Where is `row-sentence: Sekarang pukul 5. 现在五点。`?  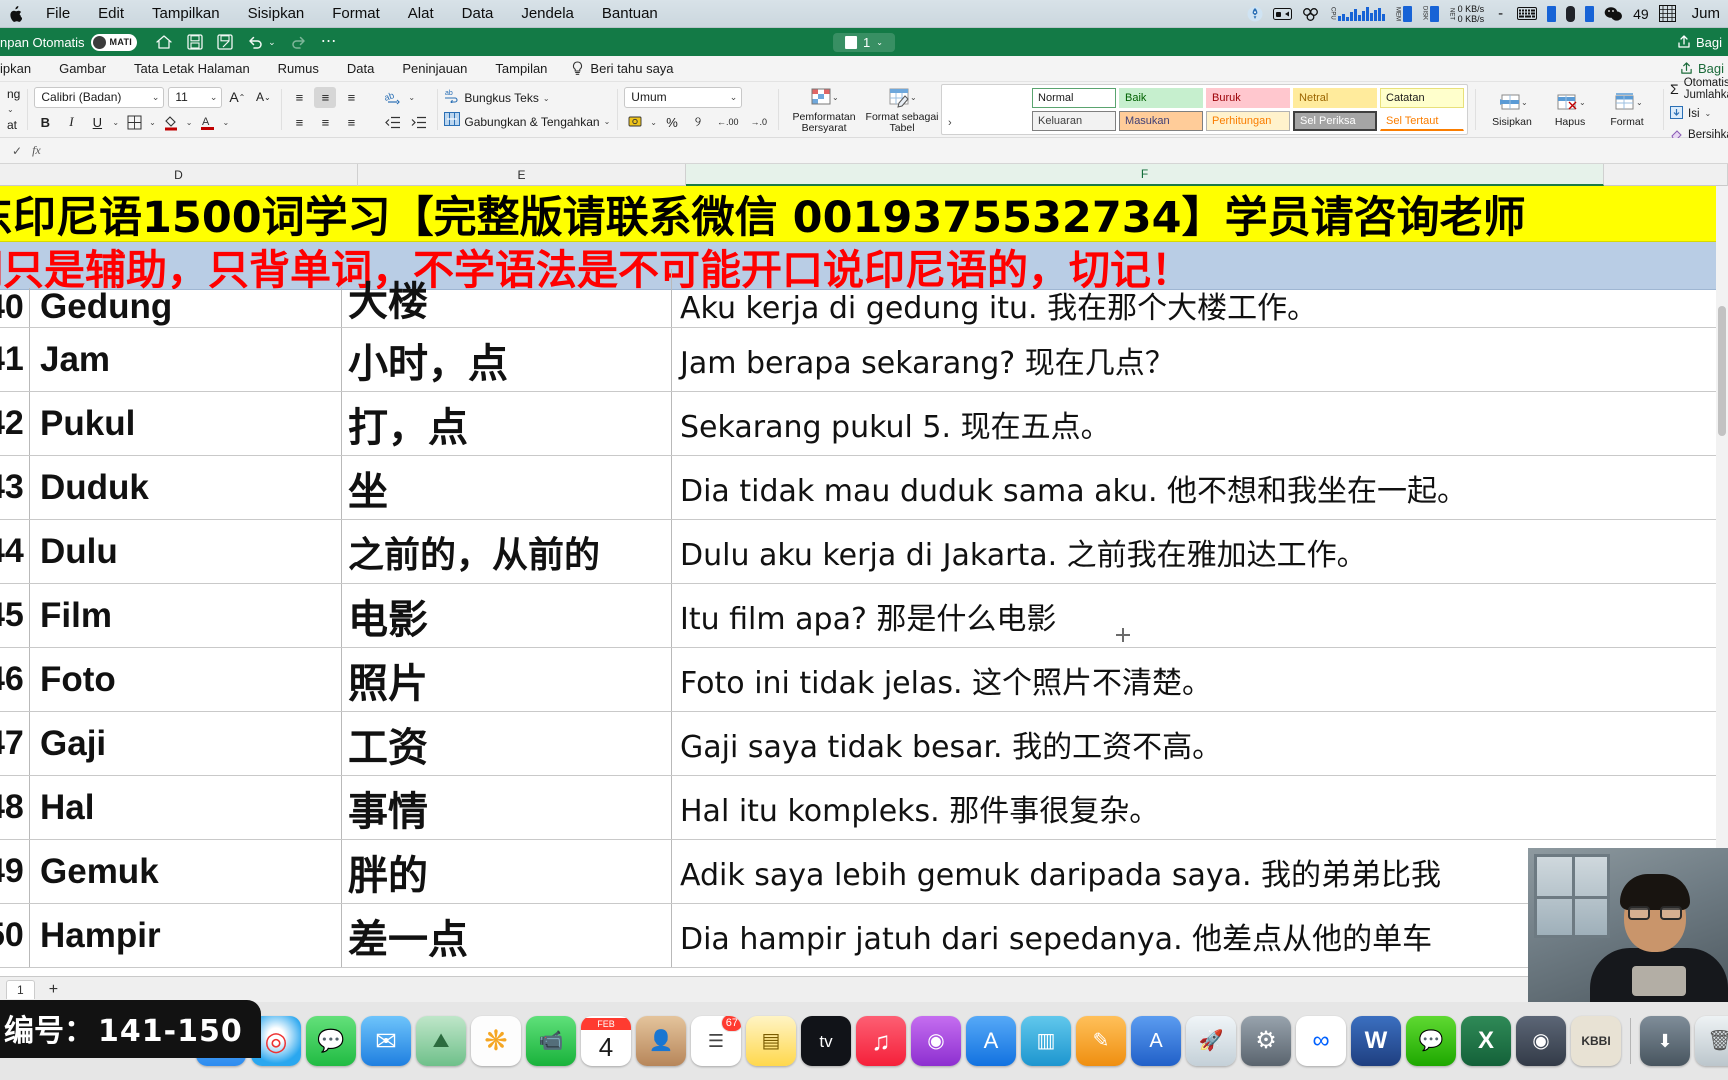
row-sentence: Sekarang pukul 5. 现在五点。 is located at coordinates (1200, 423).